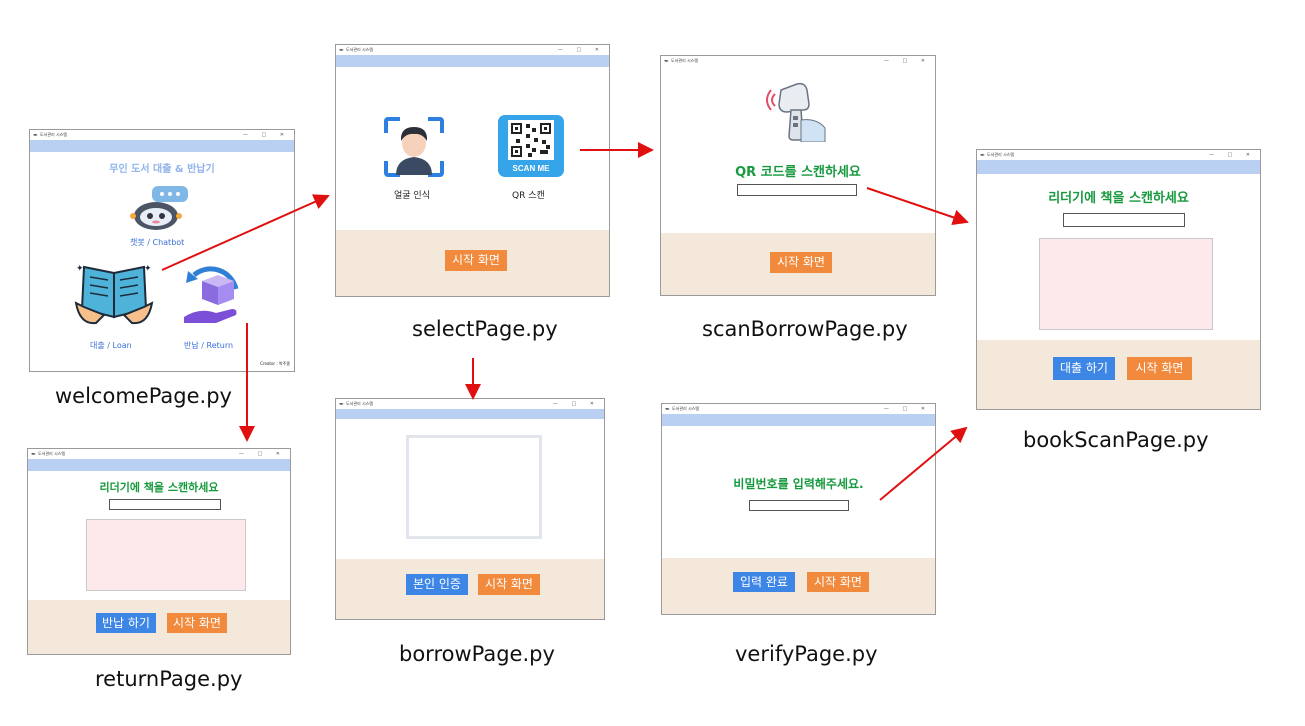  I want to click on arrow-verify-to-bookscan, so click(923, 463).